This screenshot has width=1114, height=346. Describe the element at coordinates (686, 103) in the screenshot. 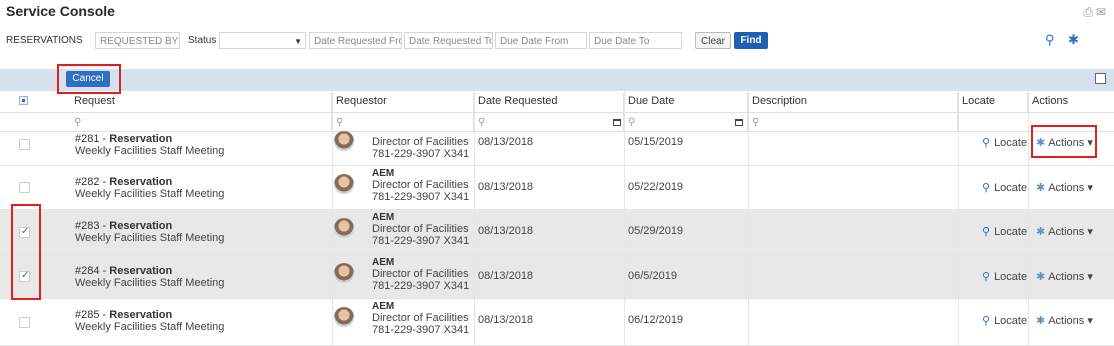

I see `col-due-date: Due Date` at that location.